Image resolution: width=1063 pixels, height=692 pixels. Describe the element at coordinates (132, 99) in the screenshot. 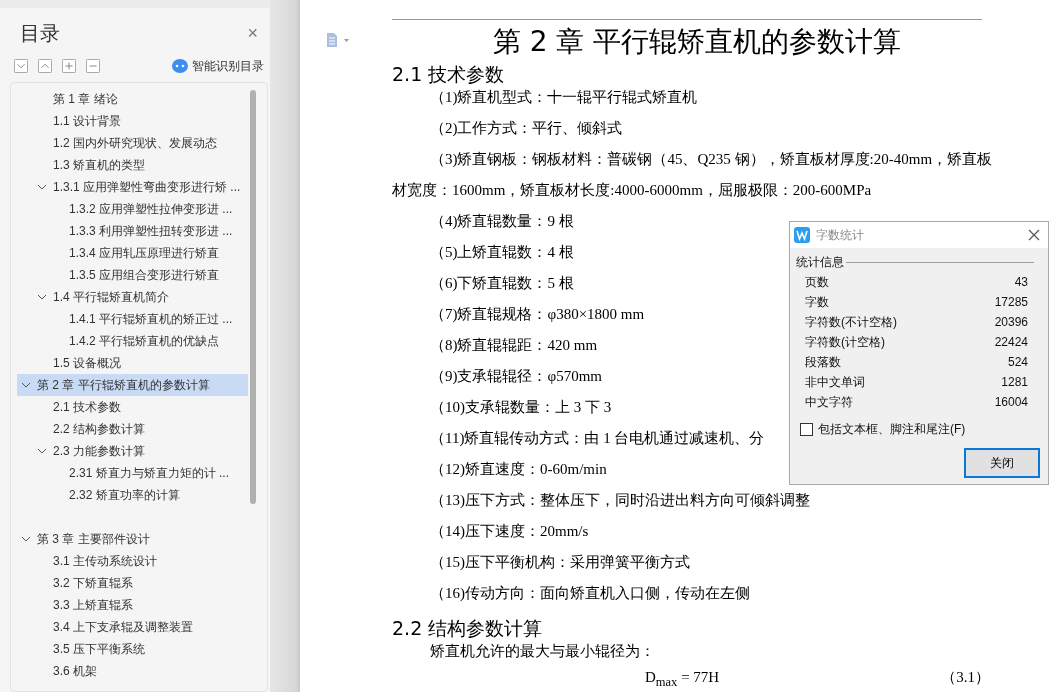

I see `toc-item: 第 1 章 绪论` at that location.